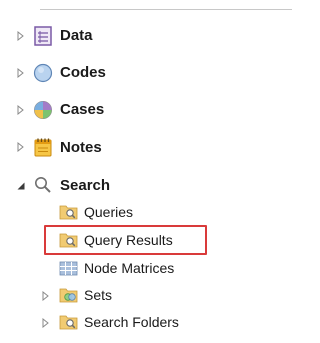  What do you see at coordinates (68, 268) in the screenshot?
I see `node-matrices-folder-icon` at bounding box center [68, 268].